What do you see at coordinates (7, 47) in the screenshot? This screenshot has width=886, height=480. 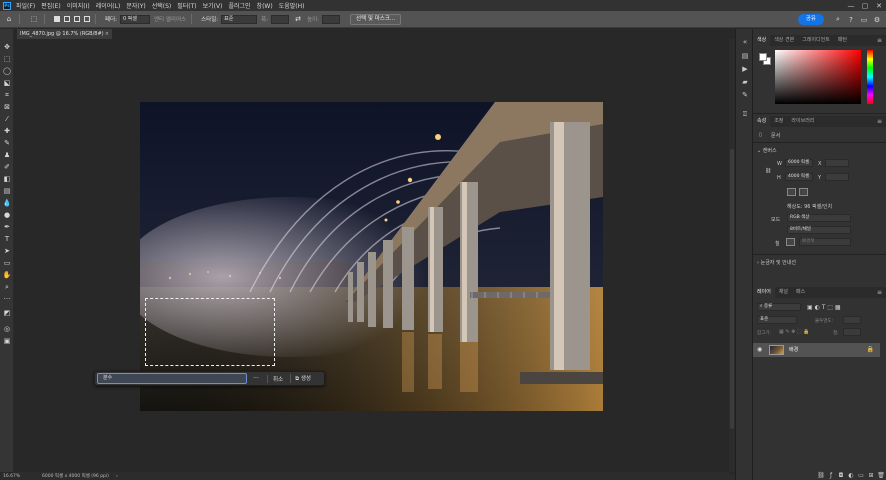 I see `move-tool-icon: ✥` at bounding box center [7, 47].